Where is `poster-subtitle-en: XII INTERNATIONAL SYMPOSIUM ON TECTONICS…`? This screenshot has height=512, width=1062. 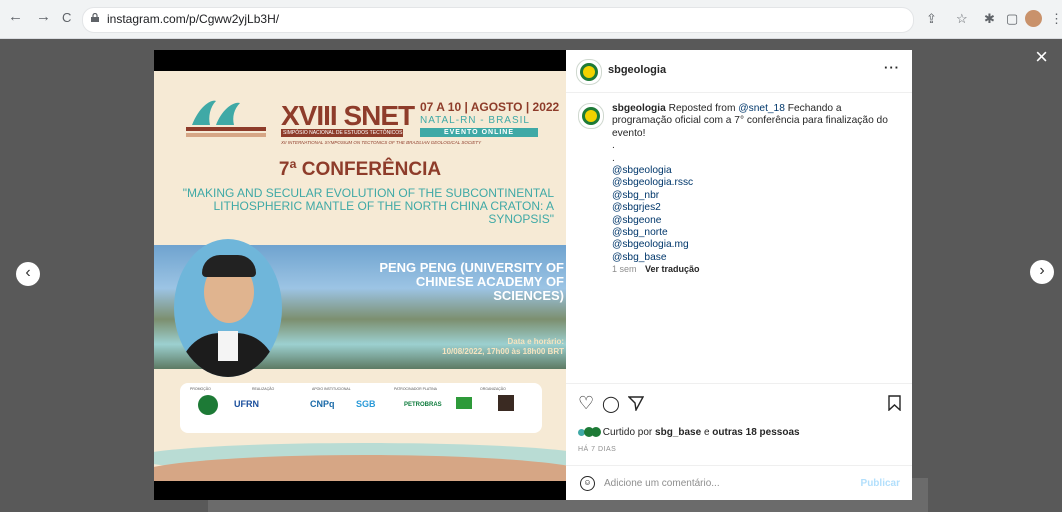
poster-subtitle-en: XII INTERNATIONAL SYMPOSIUM ON TECTONICS… is located at coordinates (381, 142).